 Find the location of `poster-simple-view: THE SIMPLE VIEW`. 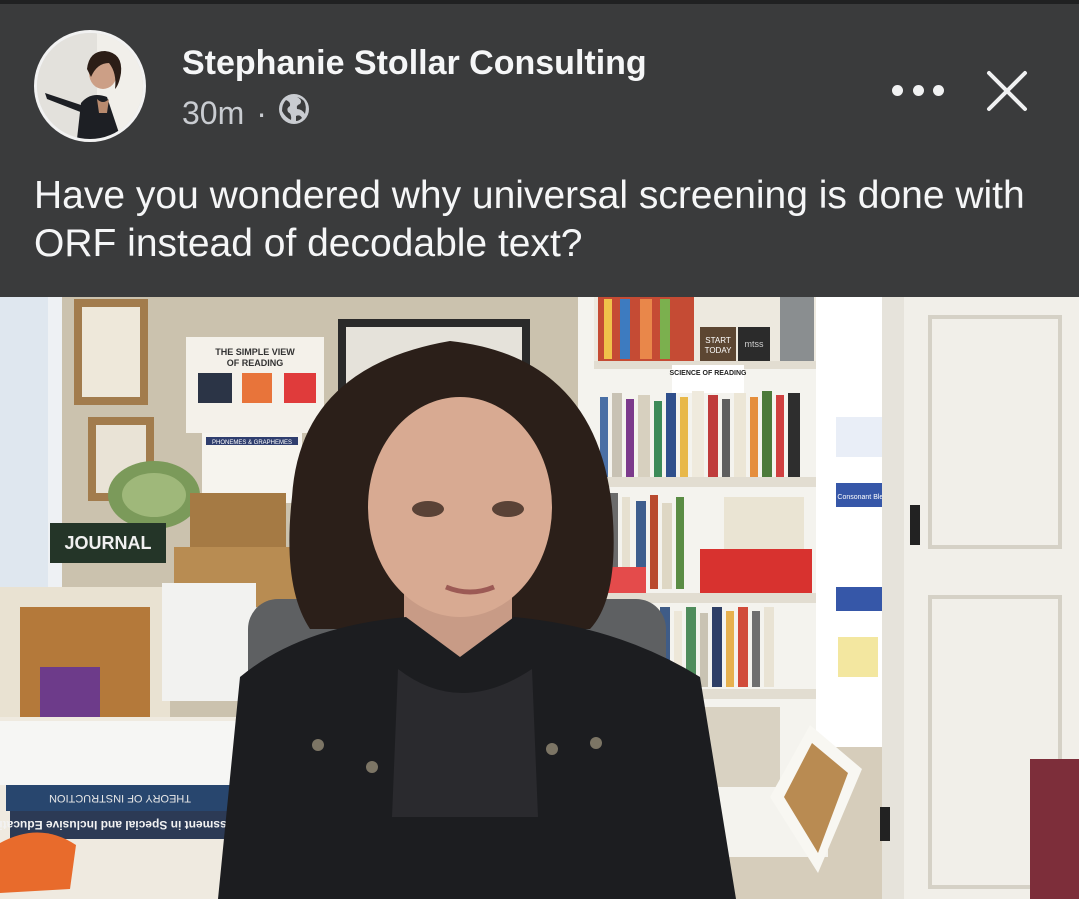

poster-simple-view: THE SIMPLE VIEW is located at coordinates (255, 352).